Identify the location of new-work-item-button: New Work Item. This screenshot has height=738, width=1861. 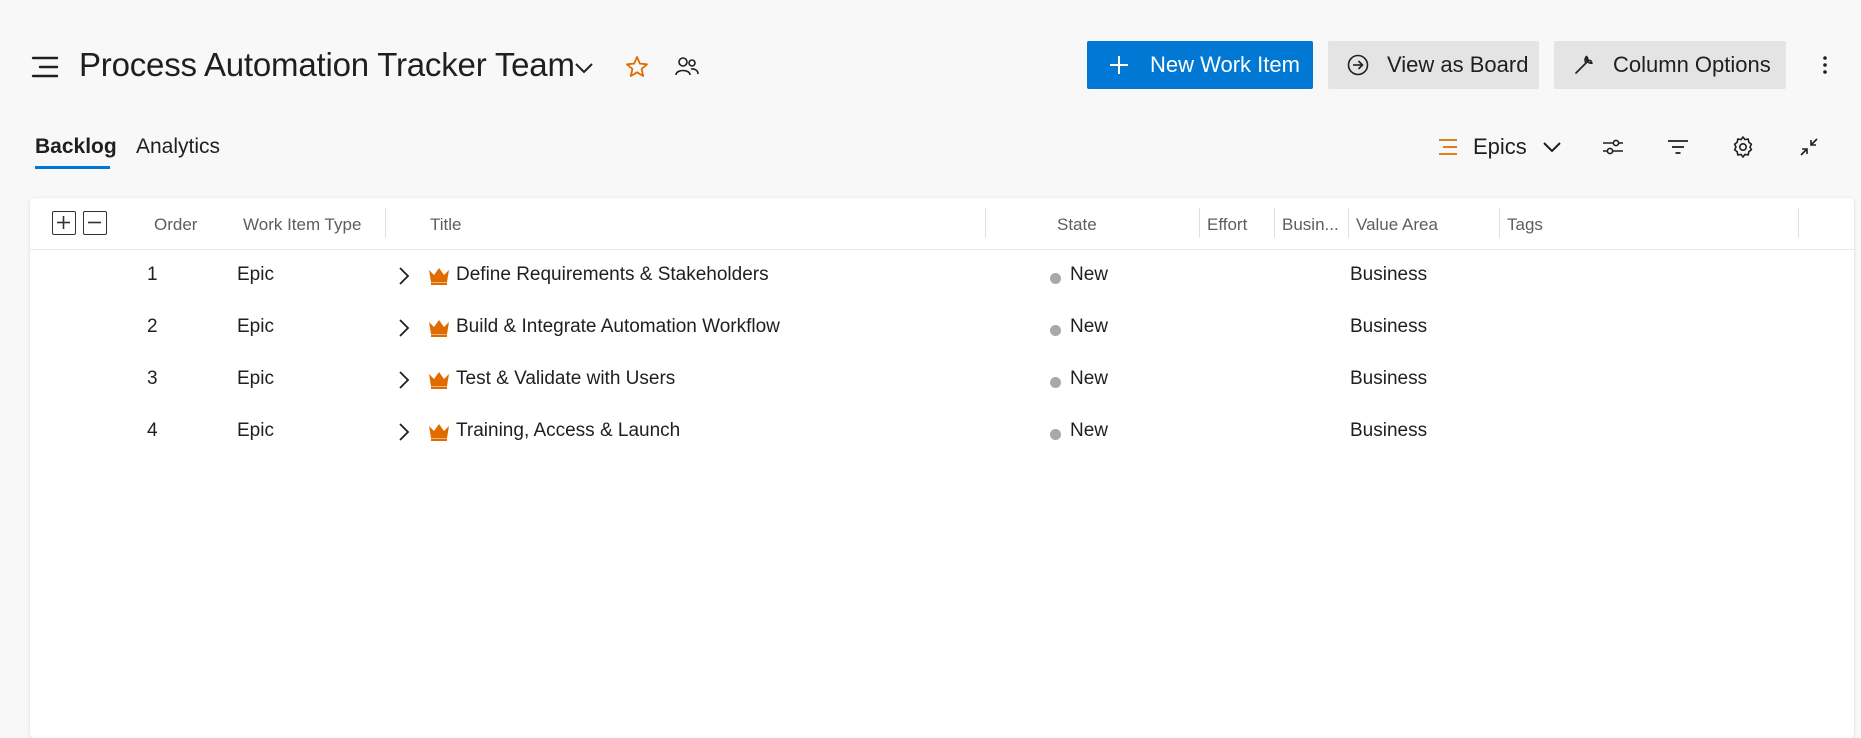
(1200, 65).